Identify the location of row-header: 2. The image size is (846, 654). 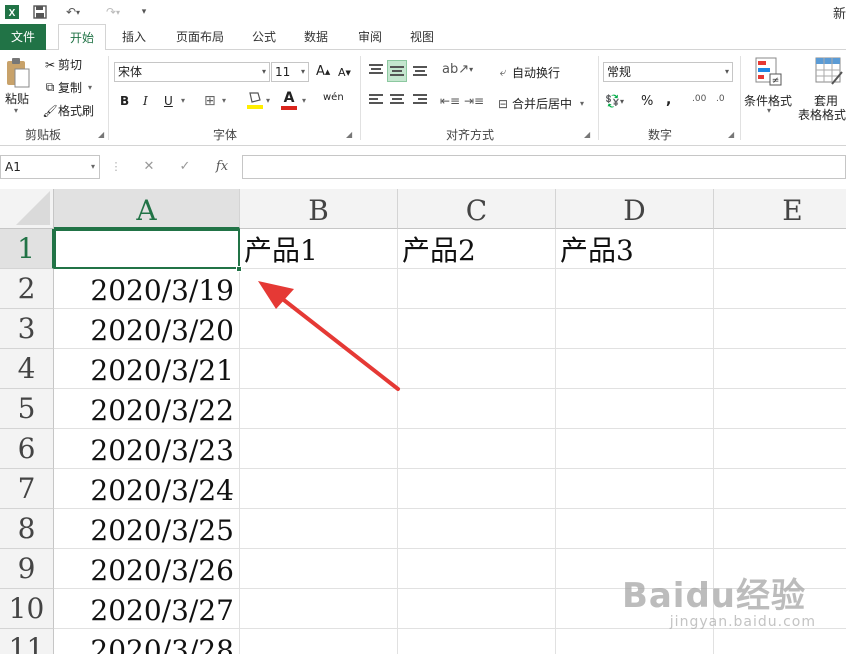
(27, 289).